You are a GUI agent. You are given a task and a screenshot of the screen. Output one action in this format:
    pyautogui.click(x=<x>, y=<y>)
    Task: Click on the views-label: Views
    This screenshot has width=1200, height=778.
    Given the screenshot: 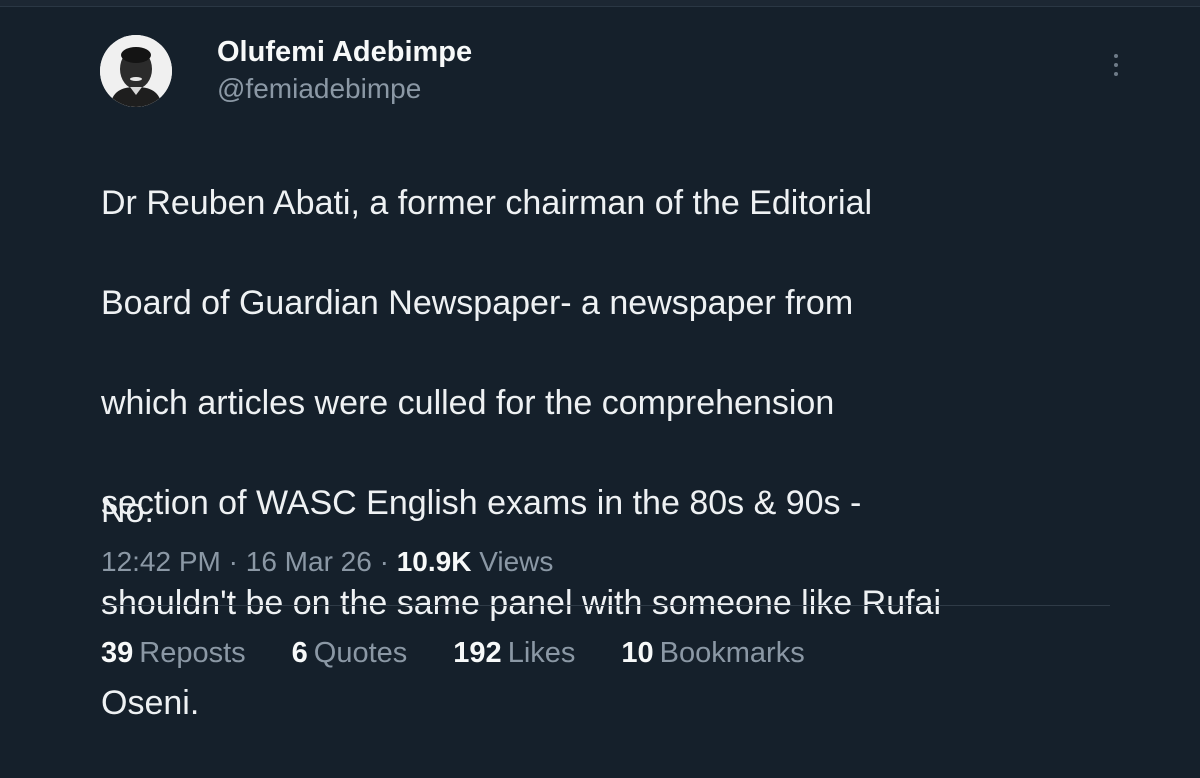 What is the action you would take?
    pyautogui.click(x=516, y=561)
    